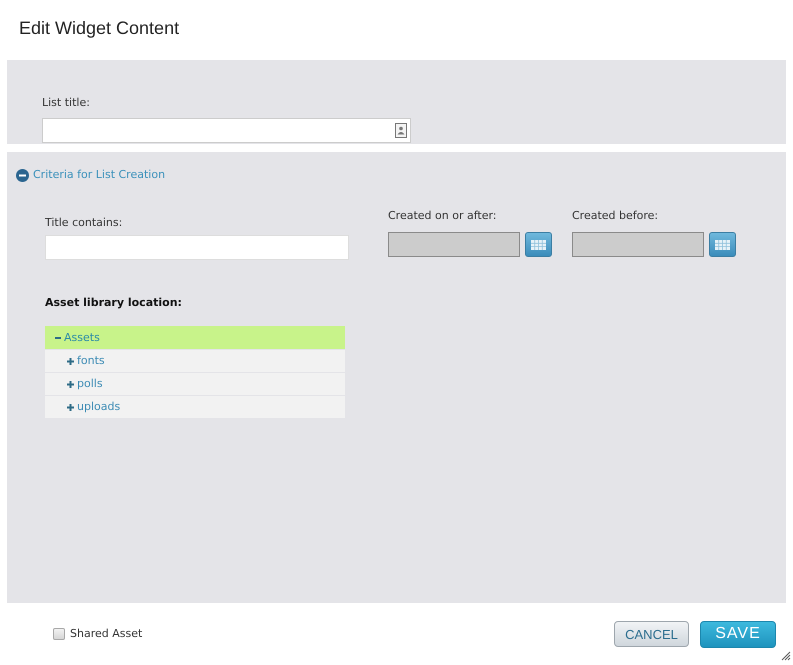 The image size is (793, 665). What do you see at coordinates (91, 361) in the screenshot?
I see `tree-item-label: fonts` at bounding box center [91, 361].